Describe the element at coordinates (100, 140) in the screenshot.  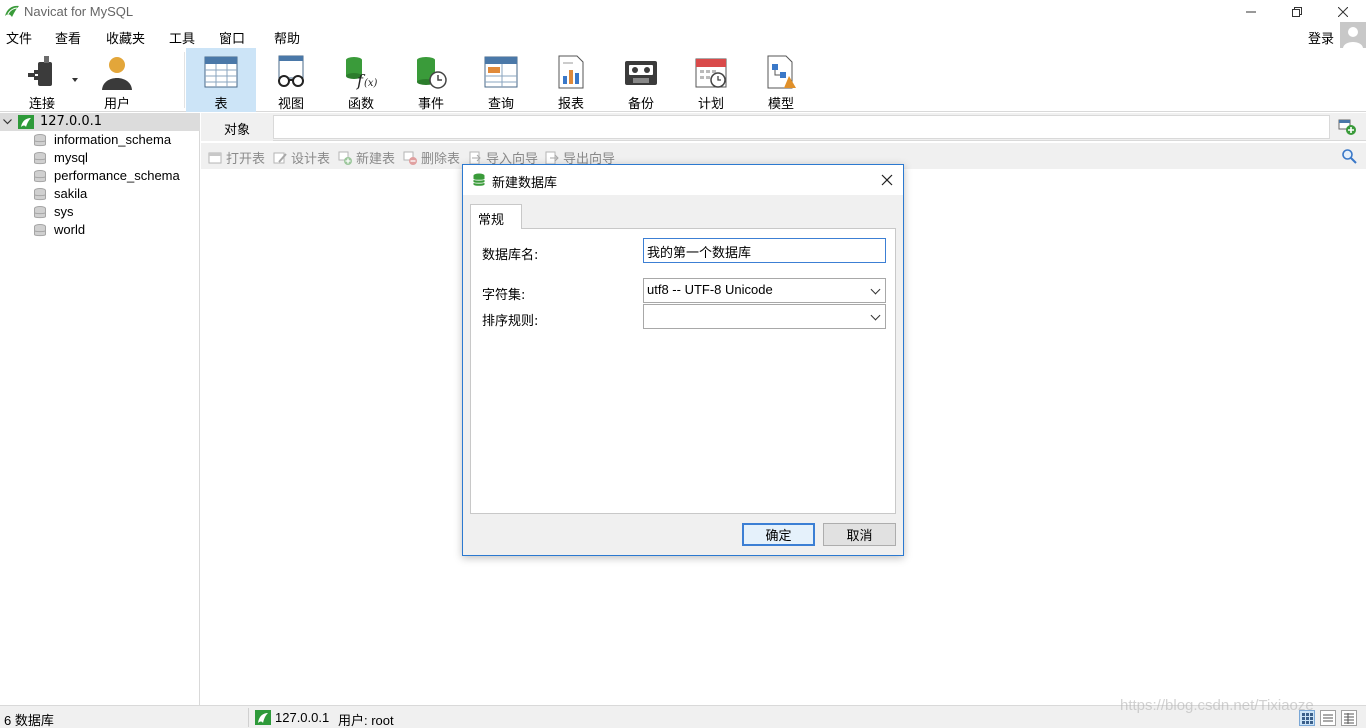
I see `tree-database-item: information_schema` at that location.